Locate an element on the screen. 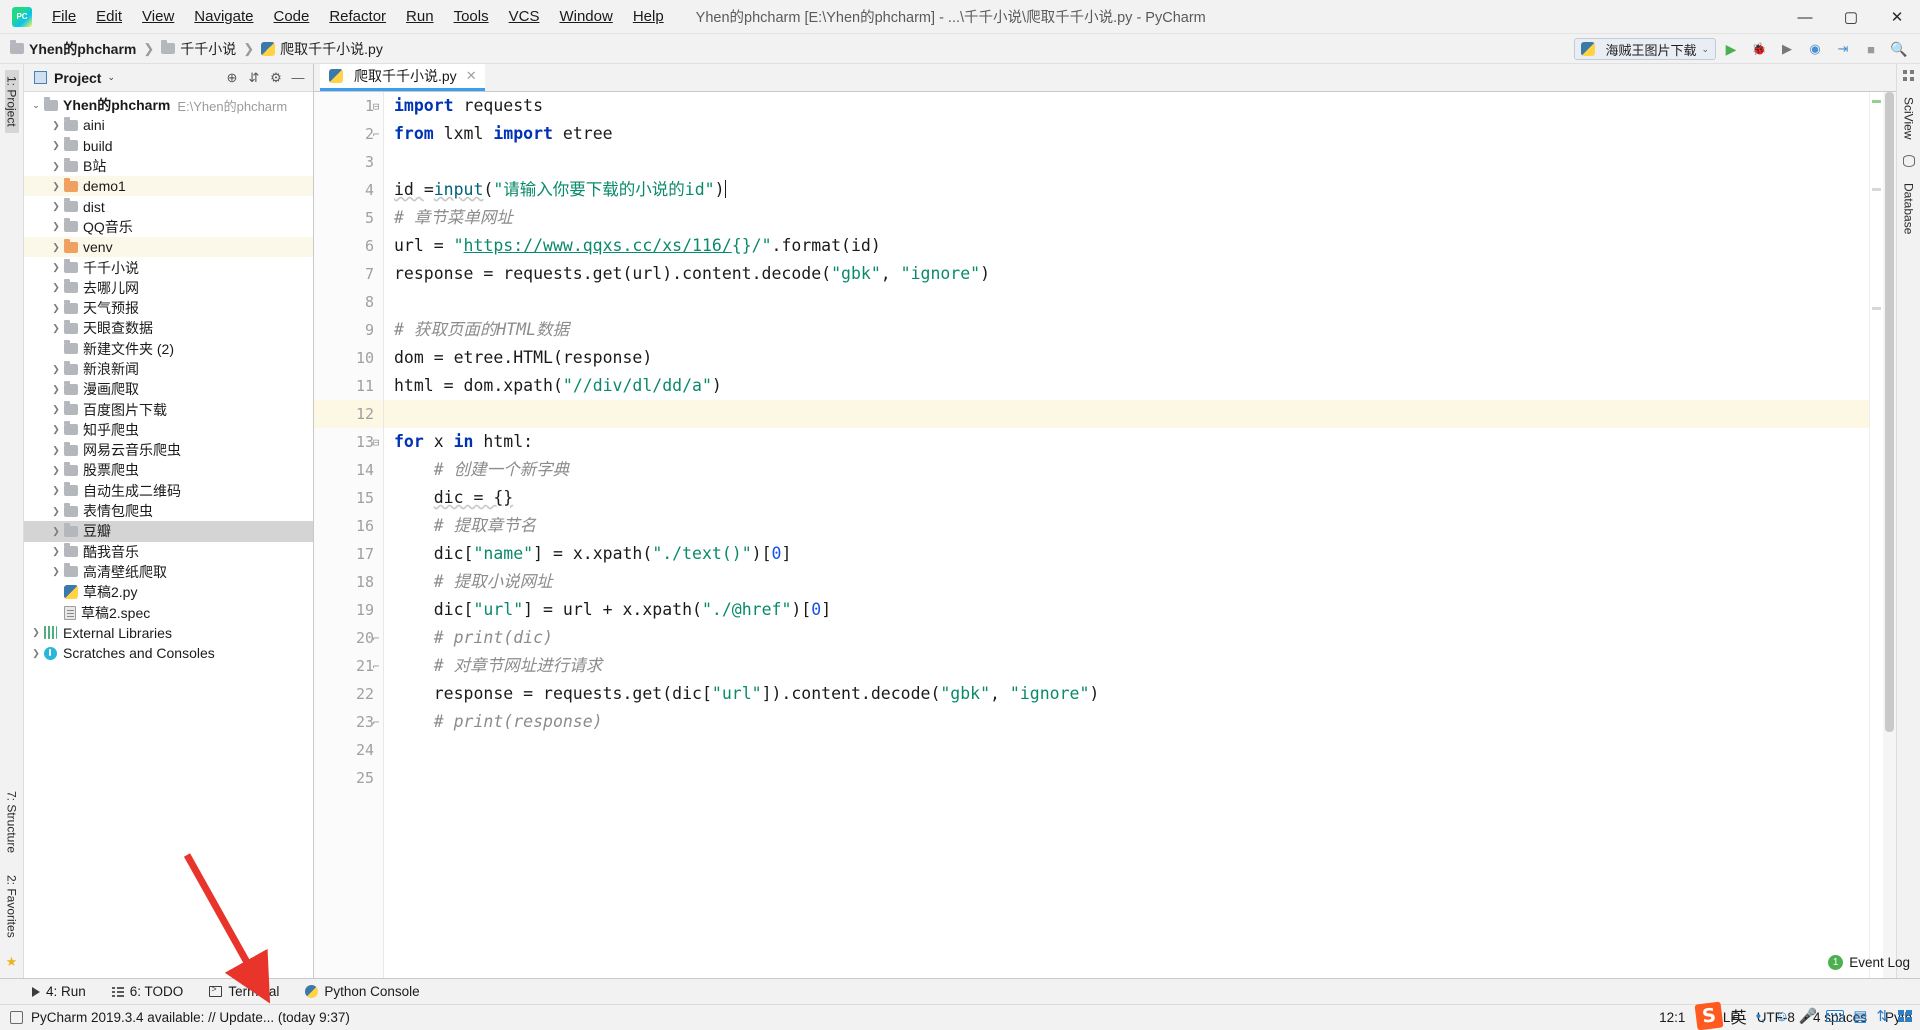 The width and height of the screenshot is (1920, 1030). code-line: dic["url"] = url + x.xpath("./@href")[0] is located at coordinates (1131, 610).